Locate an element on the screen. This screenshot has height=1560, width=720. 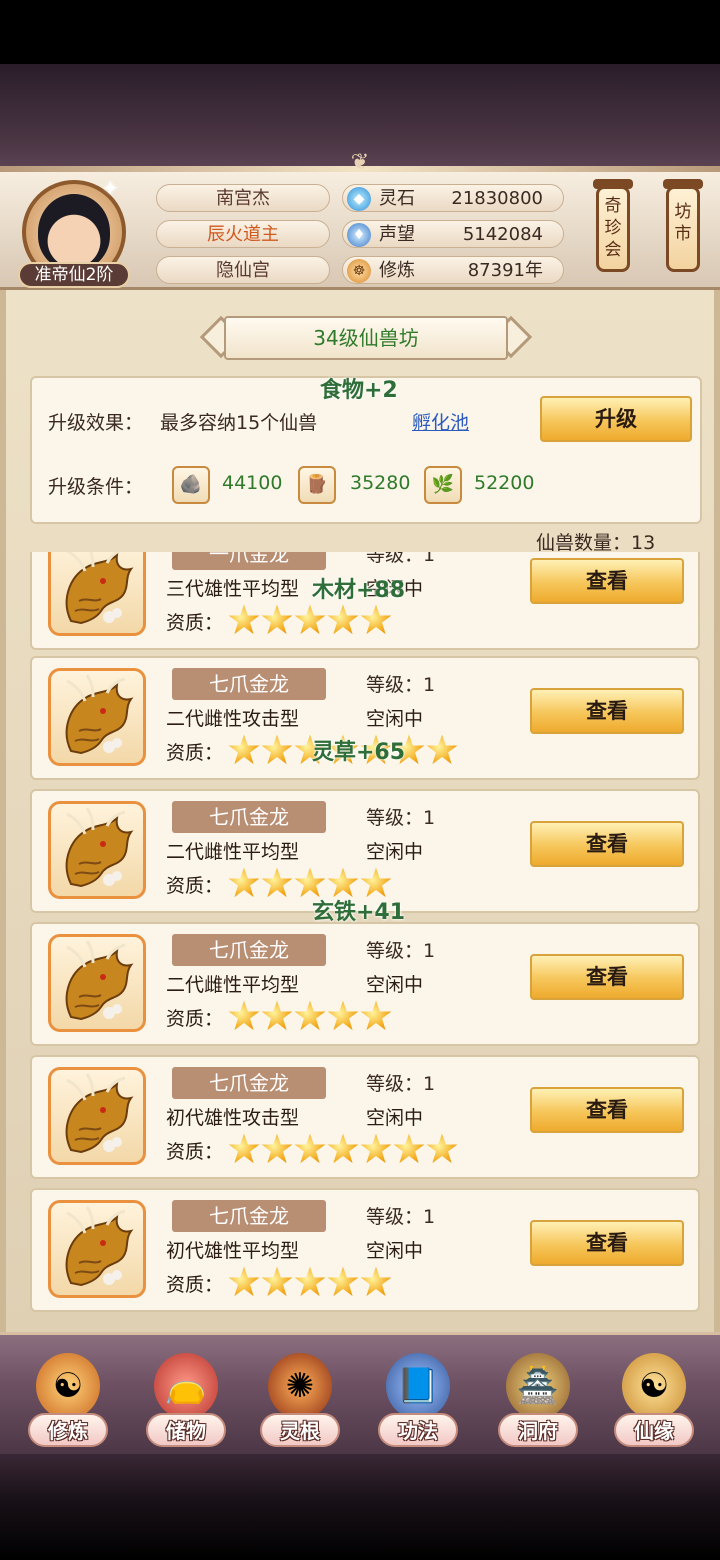
nav-label: 仙缘 is located at coordinates (654, 1431).